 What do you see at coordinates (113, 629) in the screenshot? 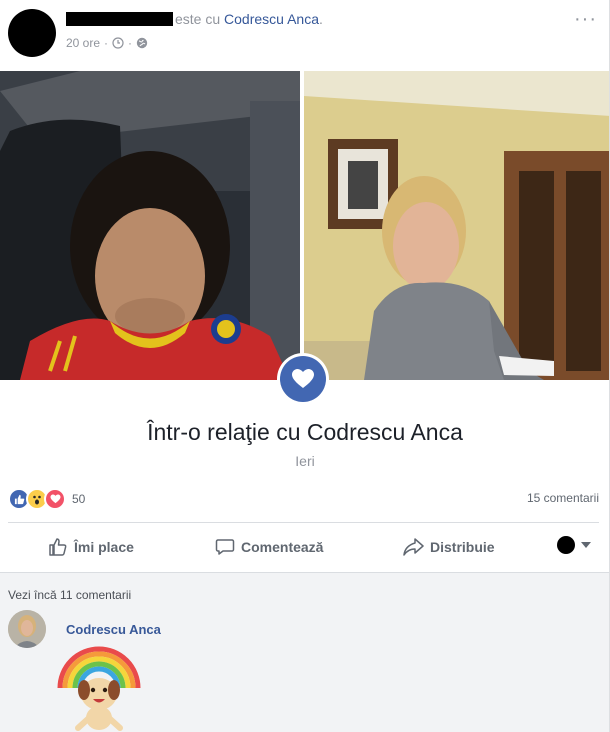
I see `comment-author-name: Codrescu Anca` at bounding box center [113, 629].